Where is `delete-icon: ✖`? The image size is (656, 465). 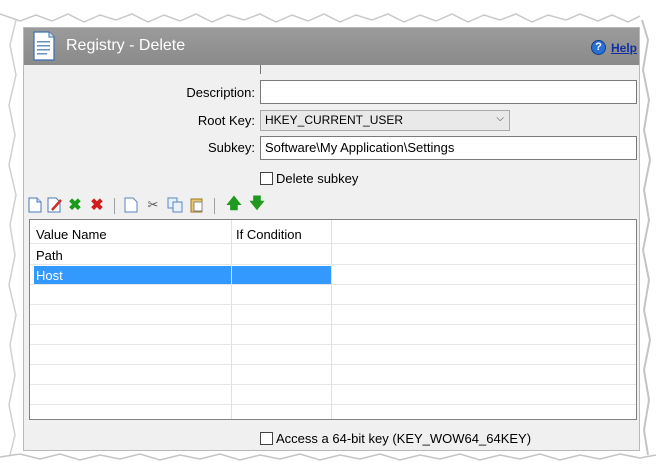 delete-icon: ✖ is located at coordinates (97, 205).